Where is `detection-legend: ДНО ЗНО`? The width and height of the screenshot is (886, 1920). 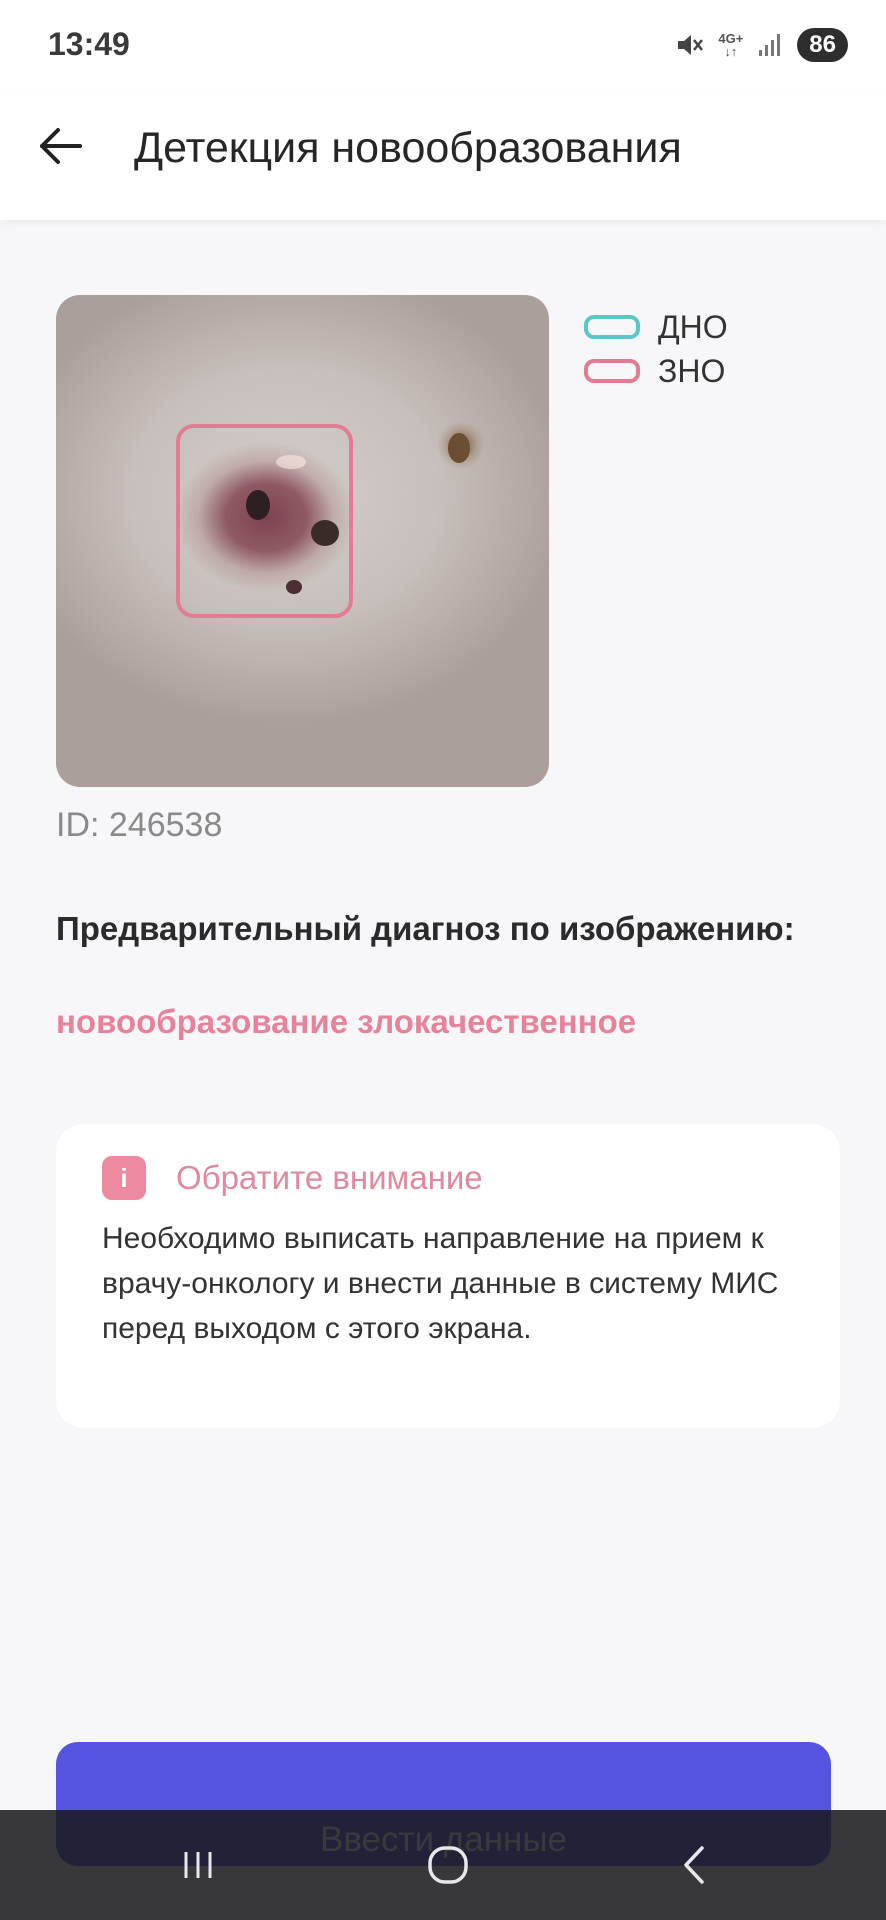 detection-legend: ДНО ЗНО is located at coordinates (656, 349).